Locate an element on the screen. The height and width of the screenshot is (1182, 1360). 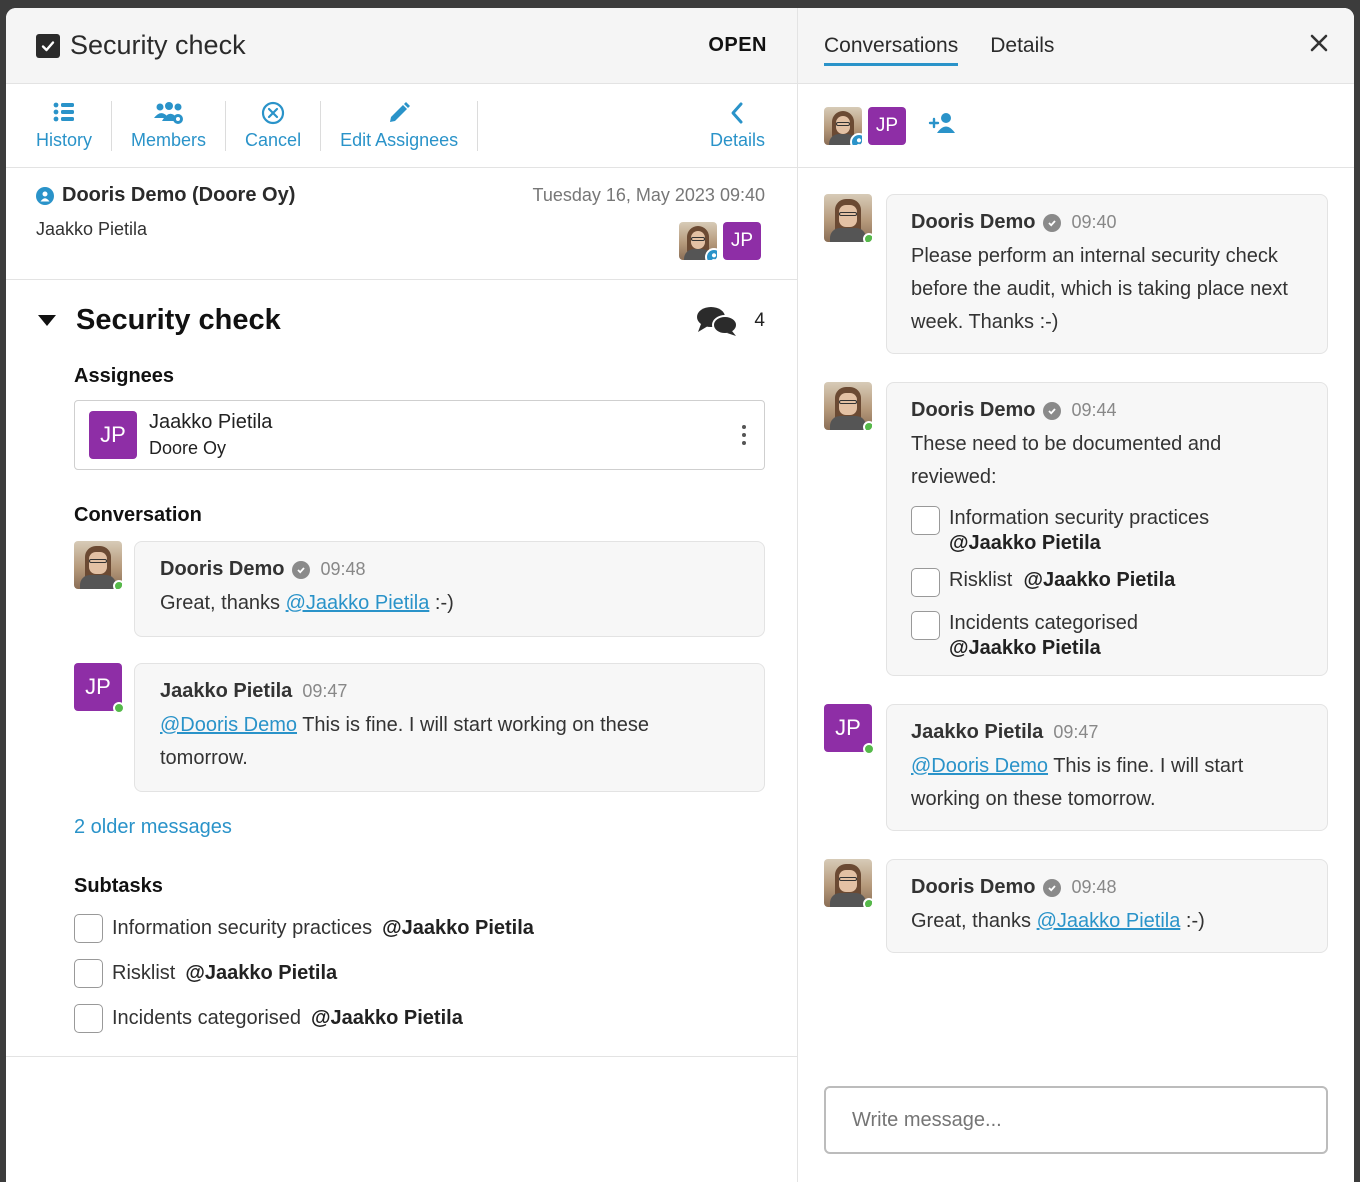
details-button: Details is located at coordinates (744, 126).